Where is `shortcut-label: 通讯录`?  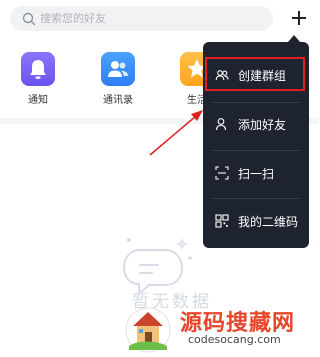
shortcut-label: 通讯录 is located at coordinates (118, 100).